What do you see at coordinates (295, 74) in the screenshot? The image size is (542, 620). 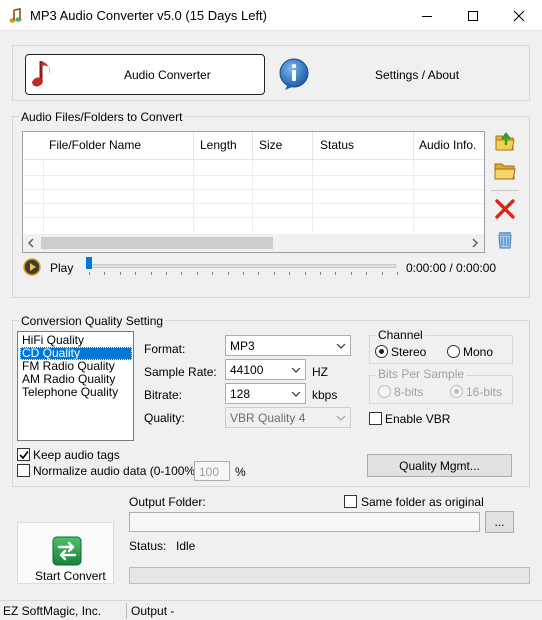 I see `info-icon` at bounding box center [295, 74].